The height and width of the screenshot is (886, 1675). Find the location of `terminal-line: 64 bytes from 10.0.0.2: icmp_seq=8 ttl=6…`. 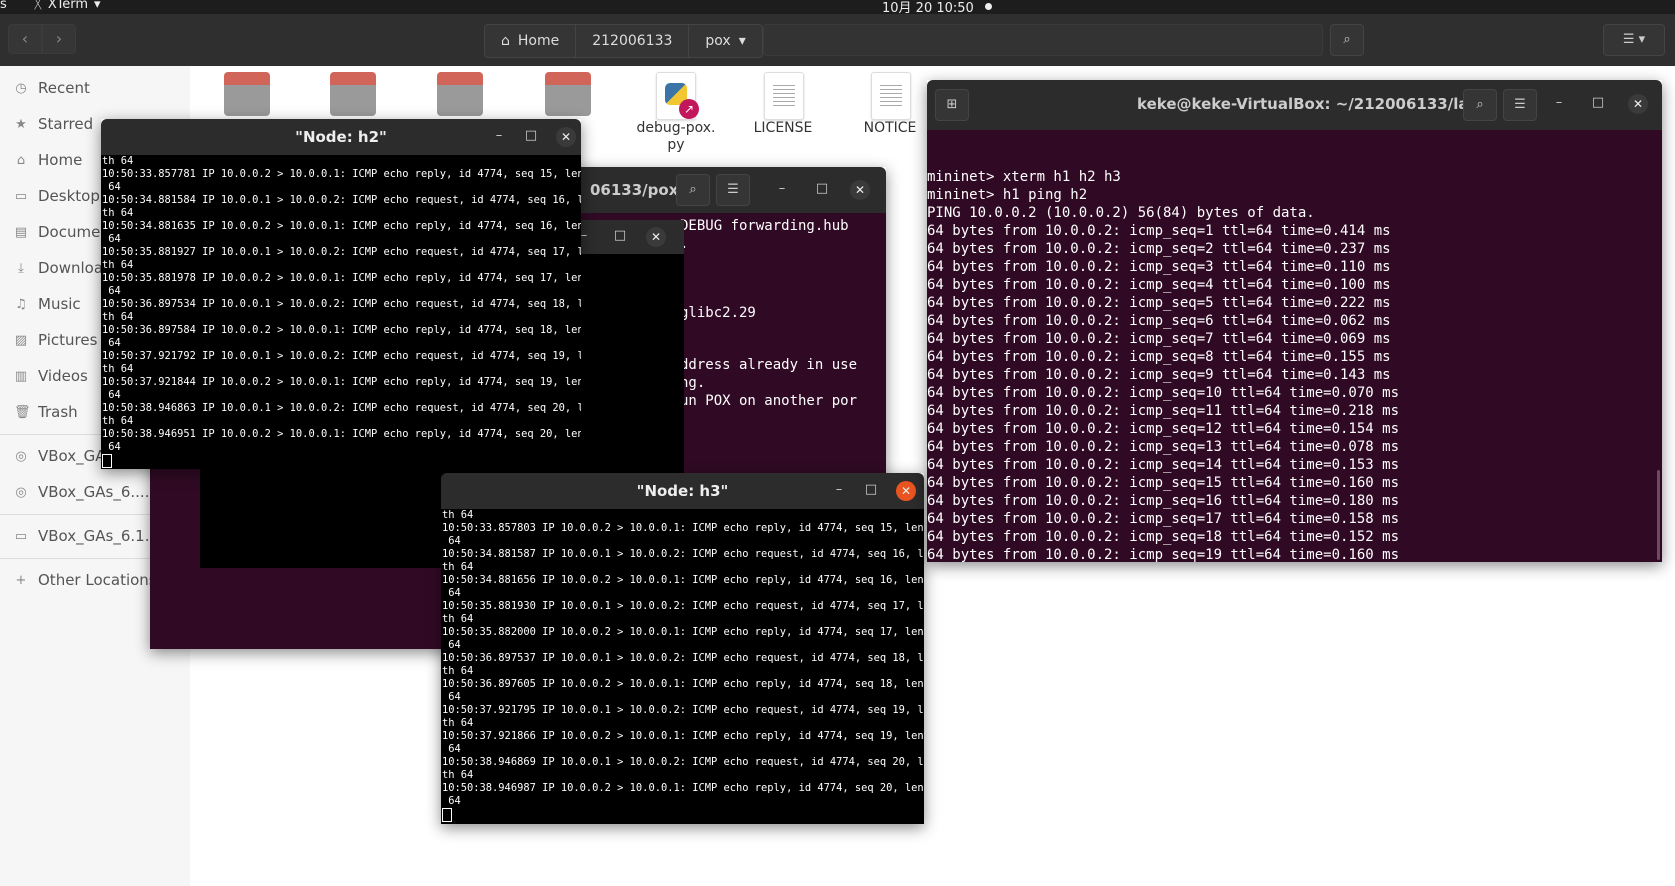

terminal-line: 64 bytes from 10.0.0.2: icmp_seq=8 ttl=6… is located at coordinates (1159, 357).